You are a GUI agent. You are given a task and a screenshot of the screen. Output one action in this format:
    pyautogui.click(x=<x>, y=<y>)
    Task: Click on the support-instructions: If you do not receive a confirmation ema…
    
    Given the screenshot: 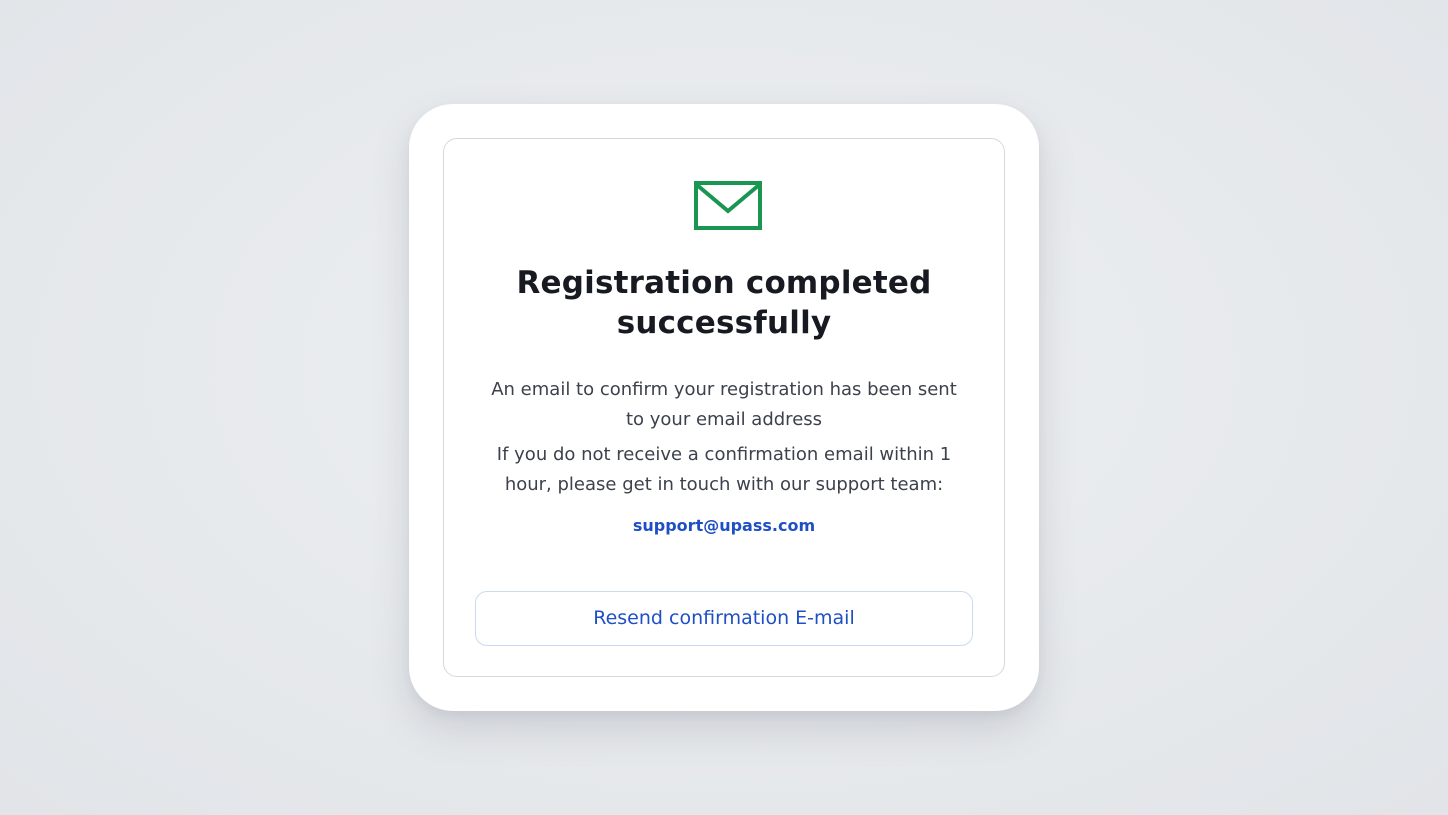 What is the action you would take?
    pyautogui.click(x=724, y=469)
    